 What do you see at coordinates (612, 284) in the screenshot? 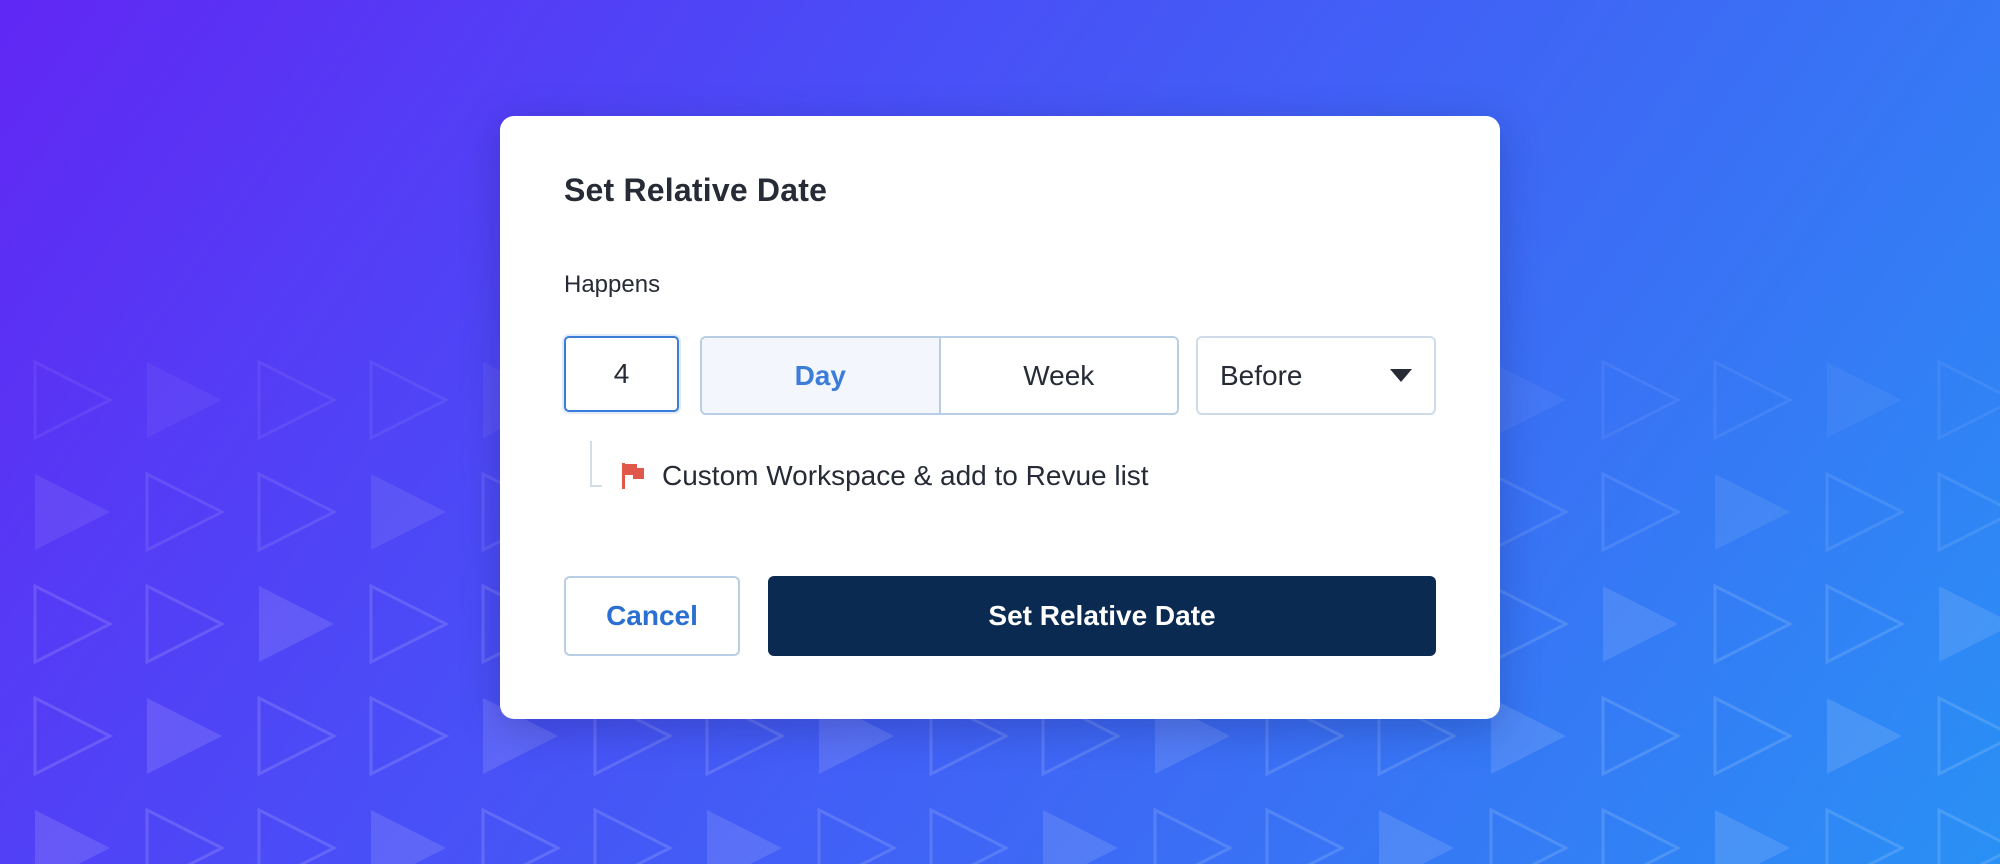
I see `happens-label: Happens` at bounding box center [612, 284].